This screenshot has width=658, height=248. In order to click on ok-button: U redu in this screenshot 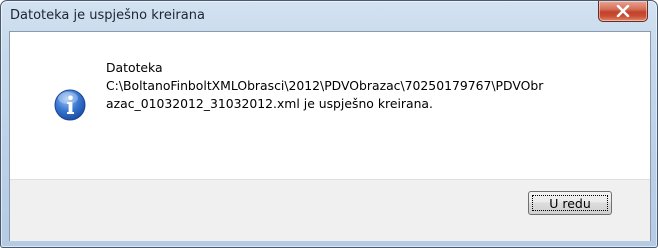, I will do `click(570, 203)`.